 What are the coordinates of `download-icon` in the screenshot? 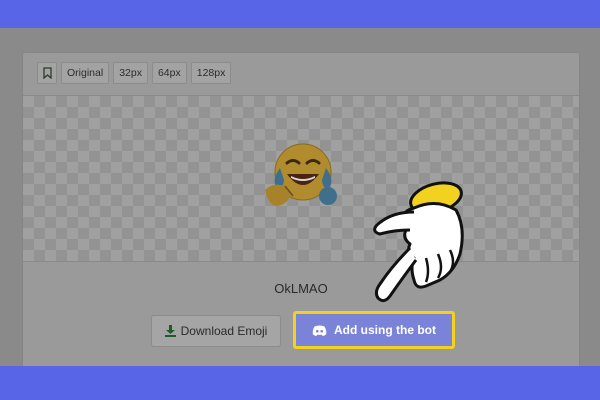 It's located at (170, 331).